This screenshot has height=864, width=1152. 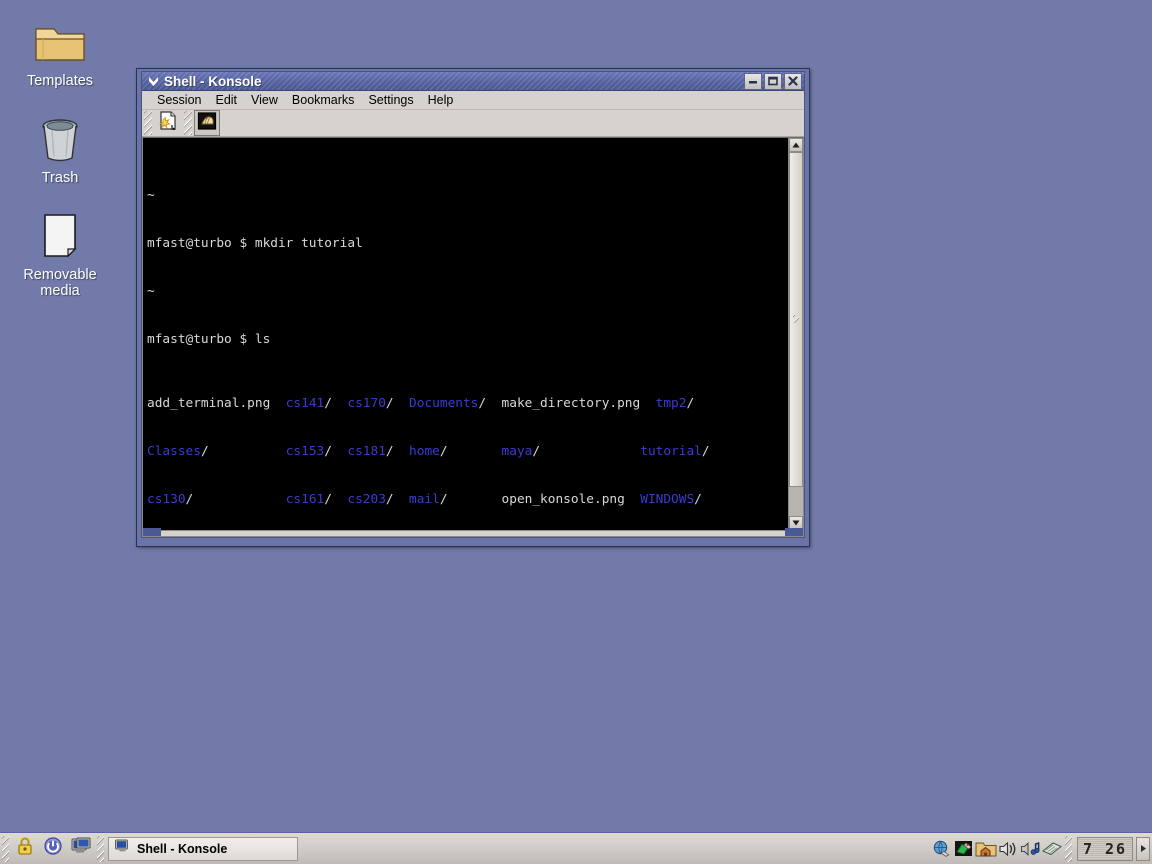 I want to click on konsole-shell-icon, so click(x=207, y=123).